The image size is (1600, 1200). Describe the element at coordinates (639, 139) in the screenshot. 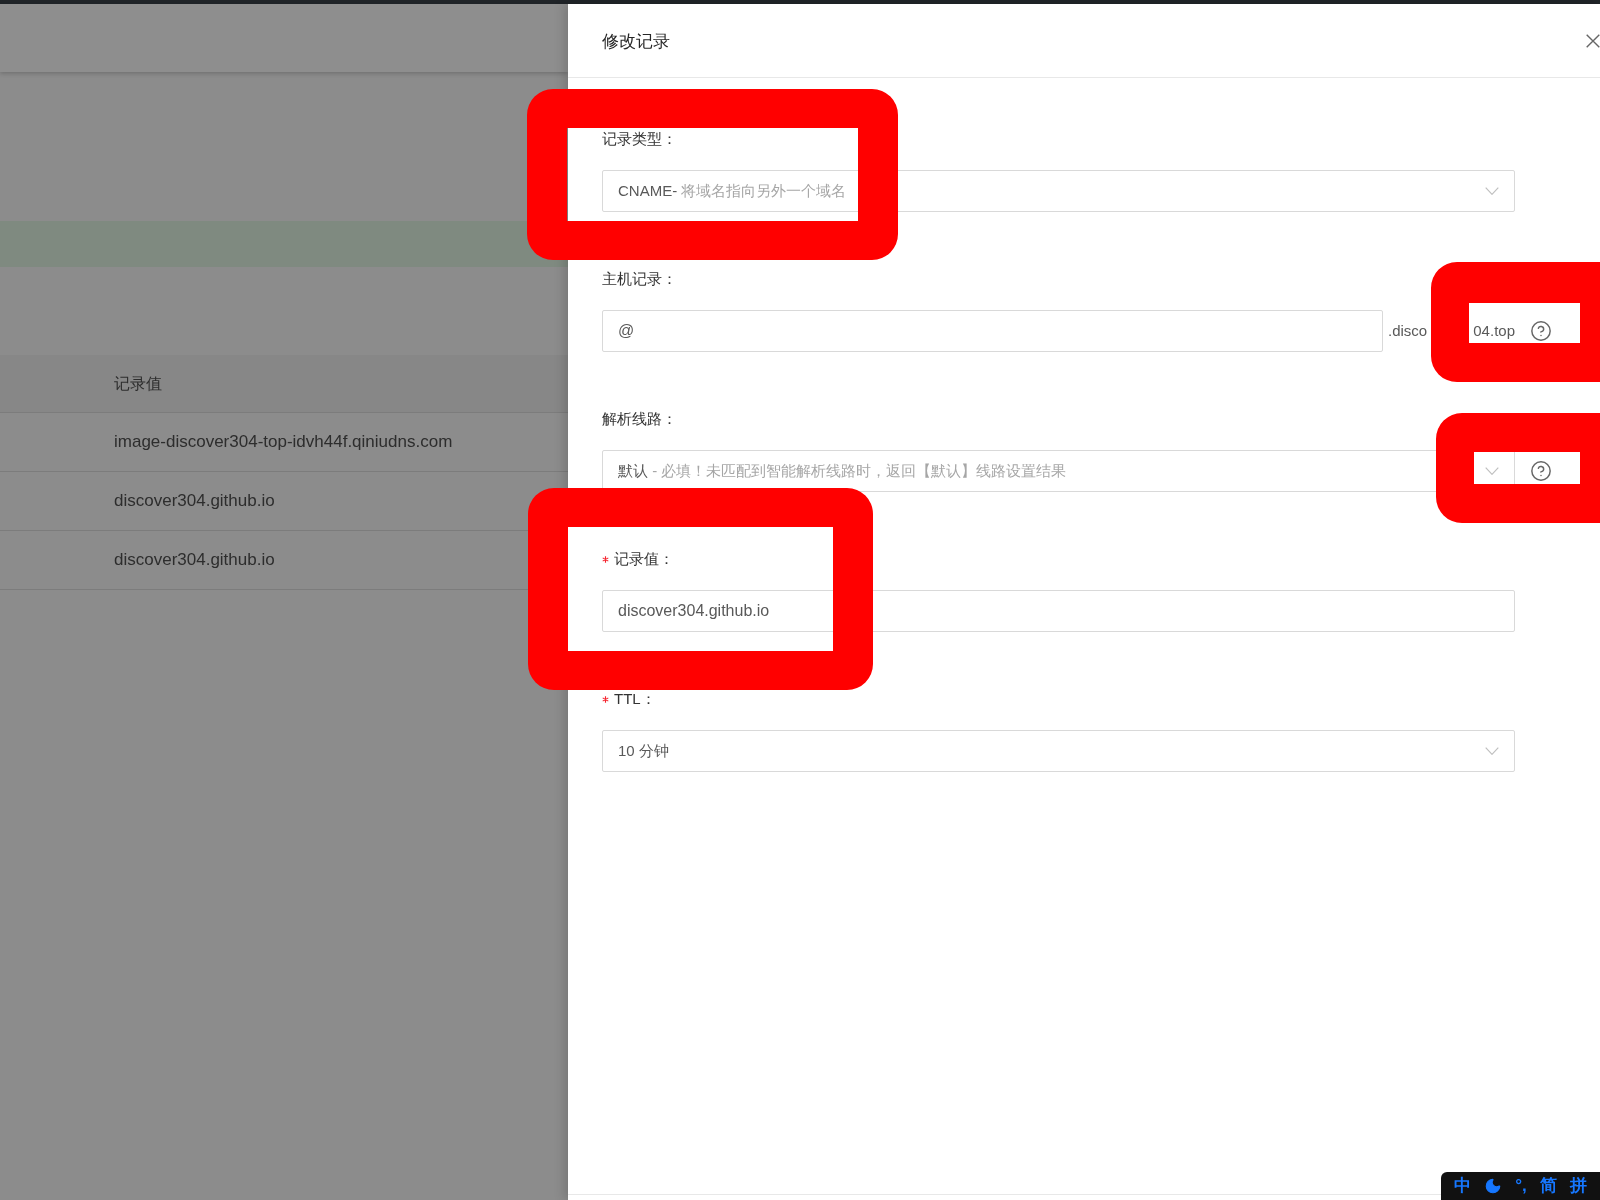

I see `field-label: 记录类型：` at that location.